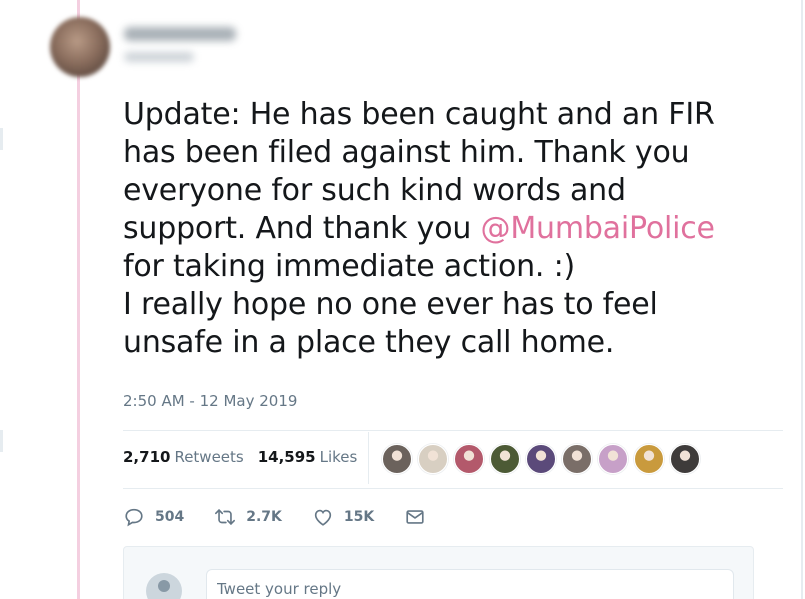 The height and width of the screenshot is (599, 805). Describe the element at coordinates (374, 190) in the screenshot. I see `tweet-line: everyone for such kind words and` at that location.